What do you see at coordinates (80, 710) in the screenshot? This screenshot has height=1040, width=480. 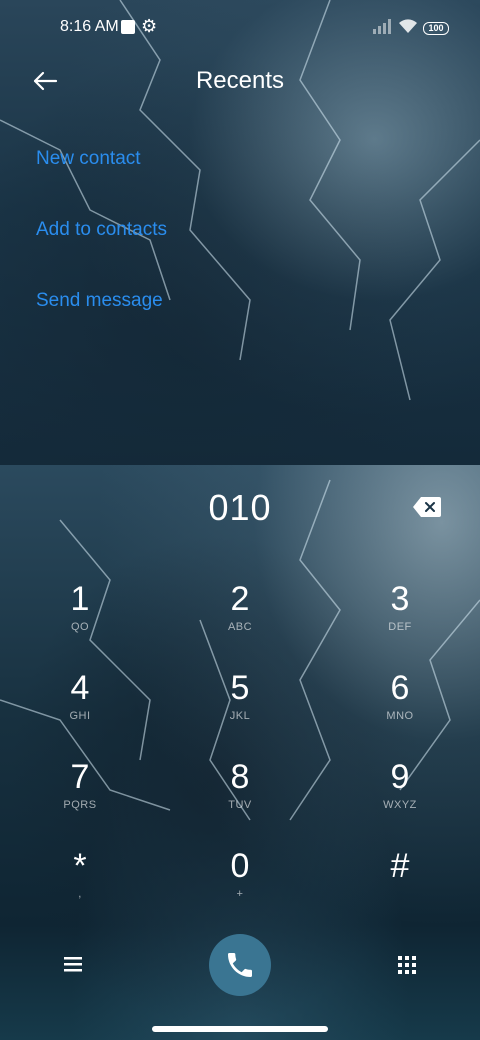 I see `key-4: 4 GHI` at bounding box center [80, 710].